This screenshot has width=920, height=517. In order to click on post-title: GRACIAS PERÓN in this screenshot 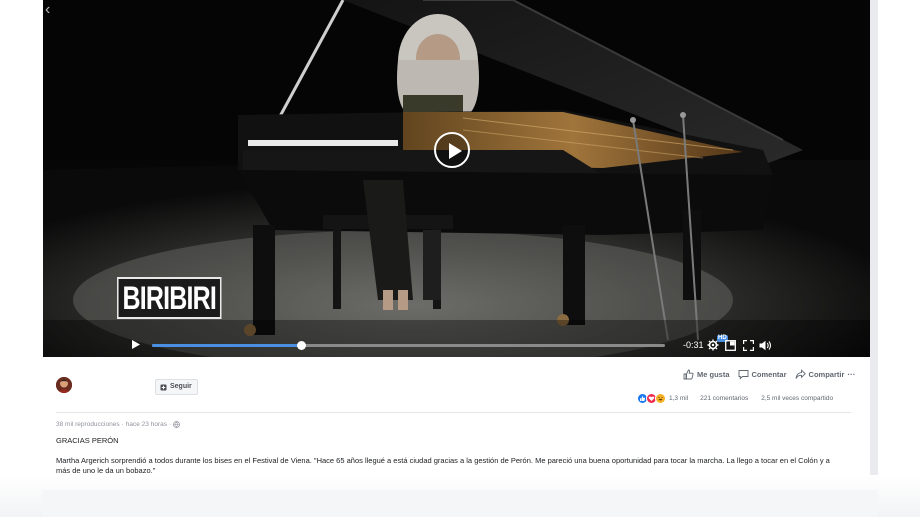, I will do `click(87, 440)`.